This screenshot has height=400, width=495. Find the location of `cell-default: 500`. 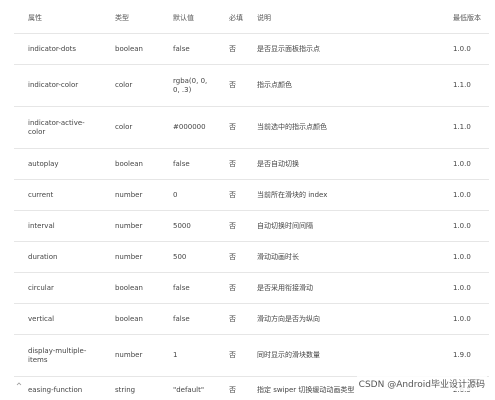

cell-default: 500 is located at coordinates (187, 257).